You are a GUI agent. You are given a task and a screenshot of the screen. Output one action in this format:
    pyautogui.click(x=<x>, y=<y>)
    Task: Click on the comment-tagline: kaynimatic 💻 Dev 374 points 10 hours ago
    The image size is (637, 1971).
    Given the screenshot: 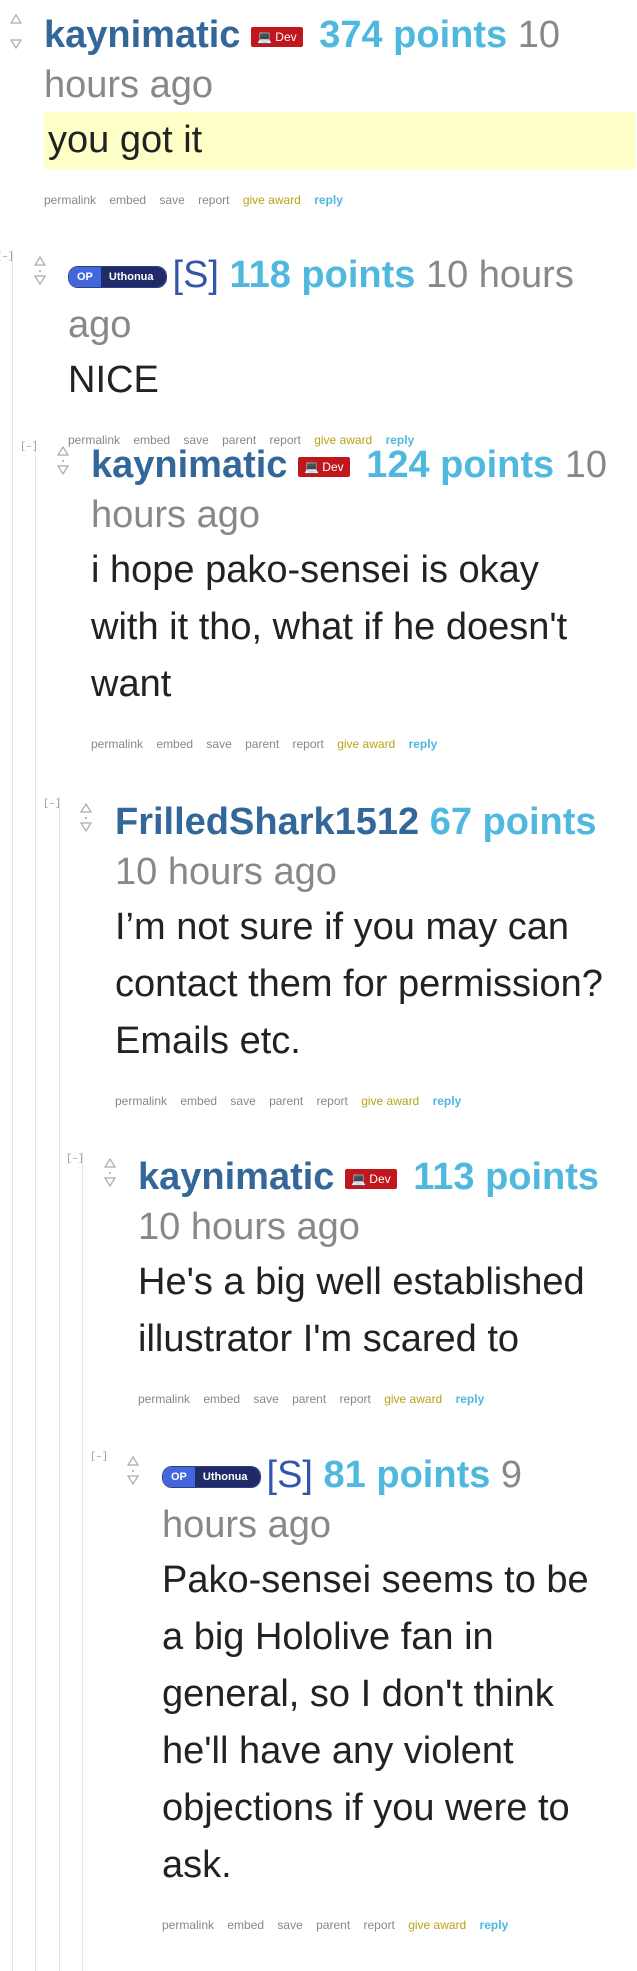 What is the action you would take?
    pyautogui.click(x=324, y=60)
    